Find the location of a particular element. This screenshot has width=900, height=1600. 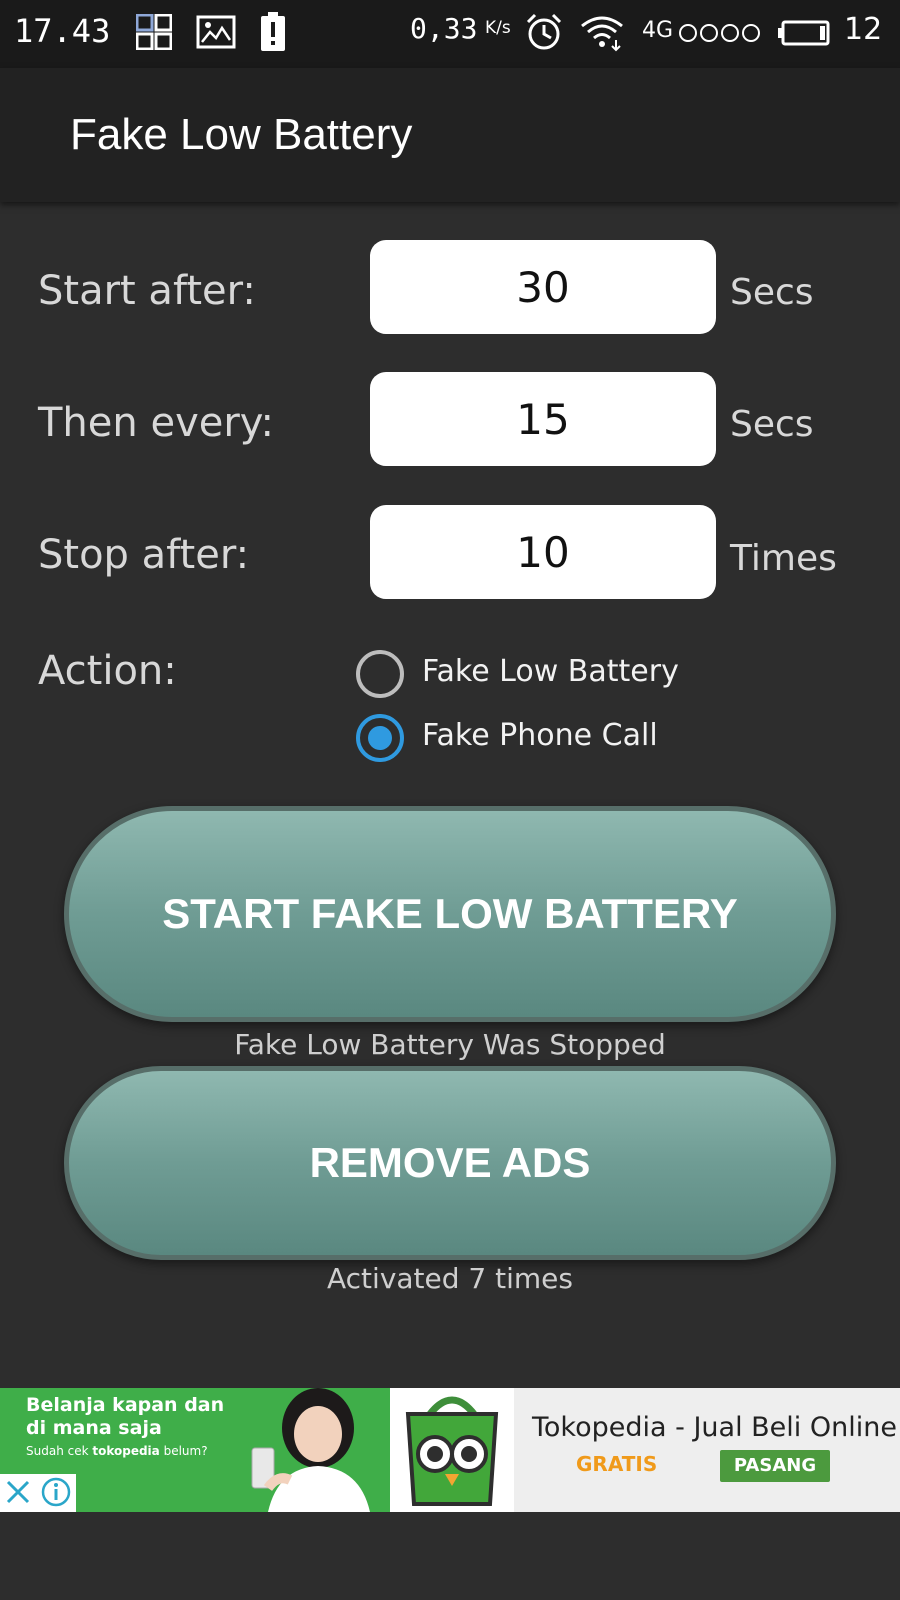

ad-close-icon is located at coordinates (18, 1492).